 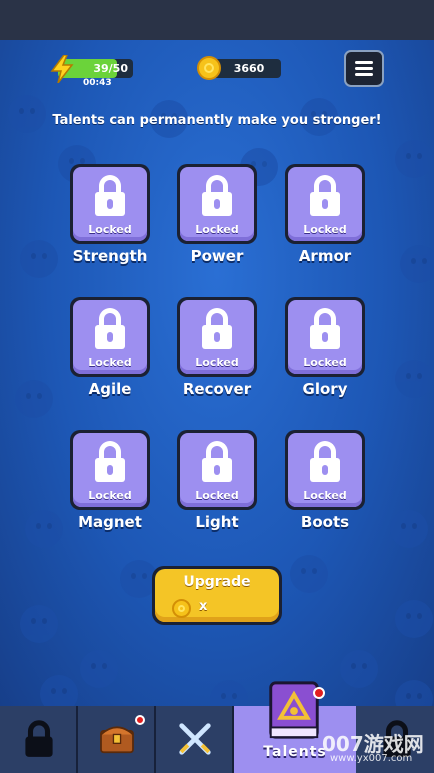 I want to click on talent-card-magnet: Locked, so click(x=110, y=470).